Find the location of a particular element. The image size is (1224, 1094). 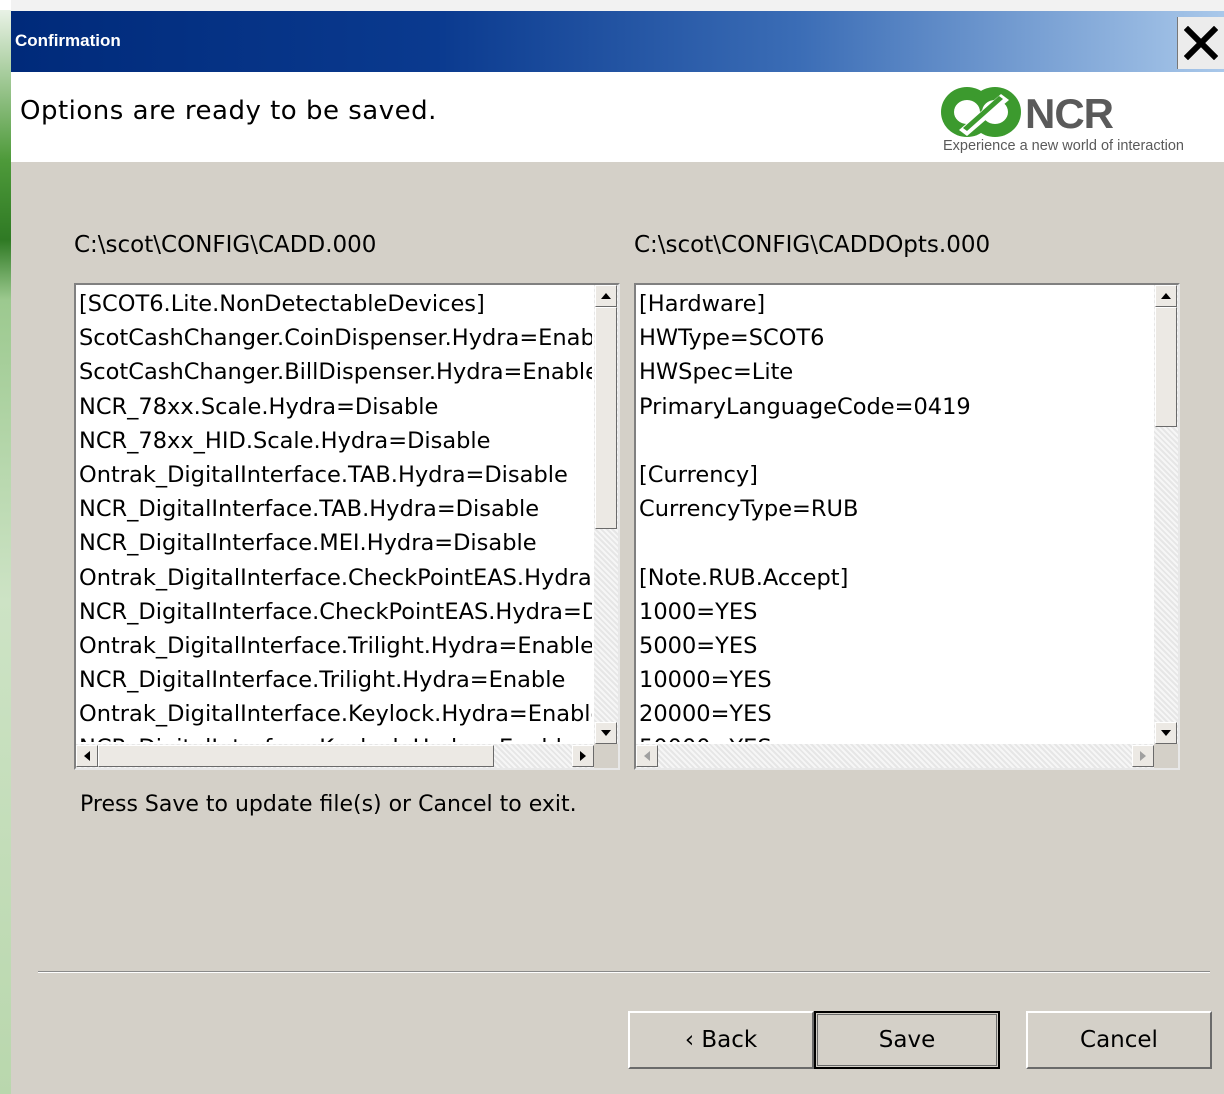

cancel-button: Cancel is located at coordinates (1119, 1040).